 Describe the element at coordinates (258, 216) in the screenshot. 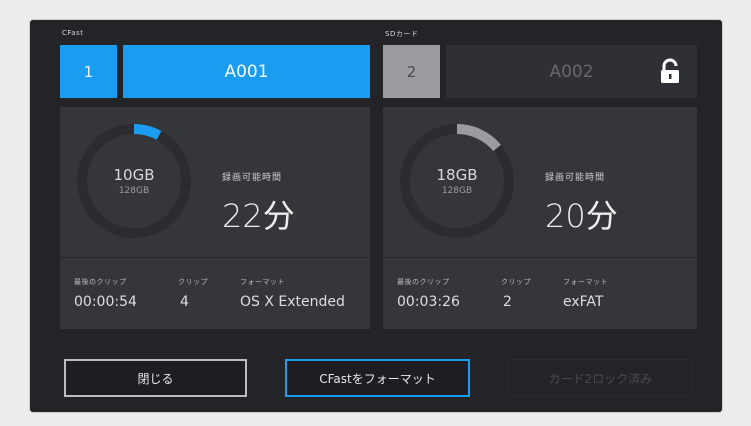

I see `remaining-time-value: 22分` at that location.